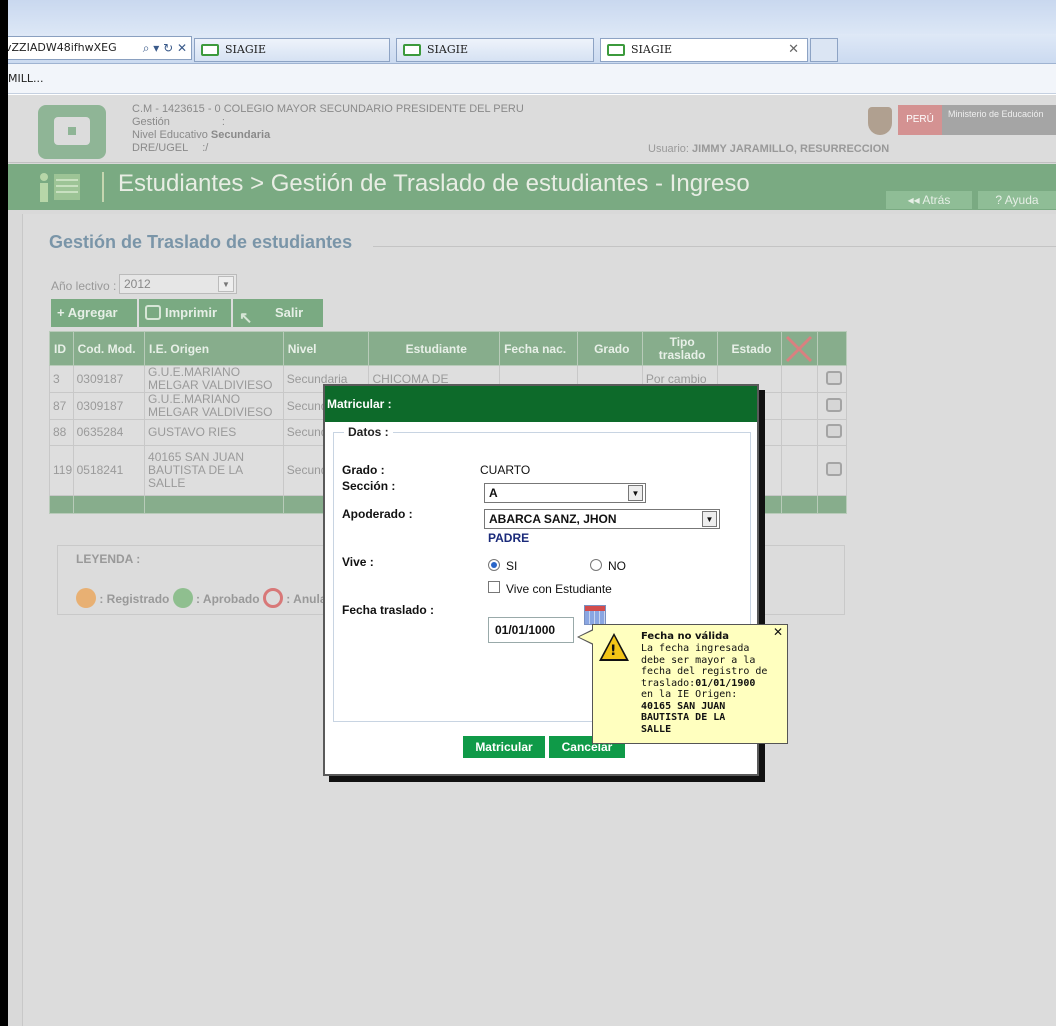 The height and width of the screenshot is (1026, 1056). What do you see at coordinates (999, 120) in the screenshot?
I see `ministerio-label: Ministerio de Educación` at bounding box center [999, 120].